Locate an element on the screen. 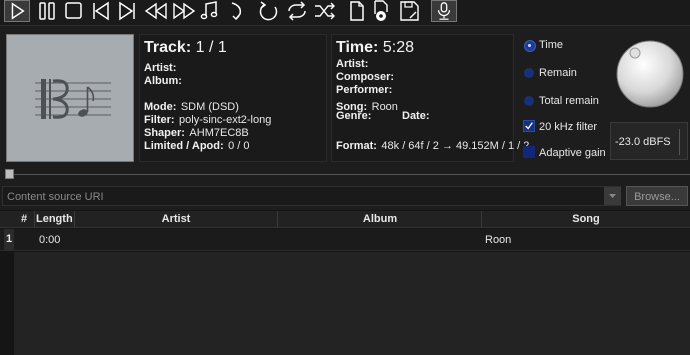 Image resolution: width=690 pixels, height=355 pixels. performer-label: Performer: is located at coordinates (364, 90).